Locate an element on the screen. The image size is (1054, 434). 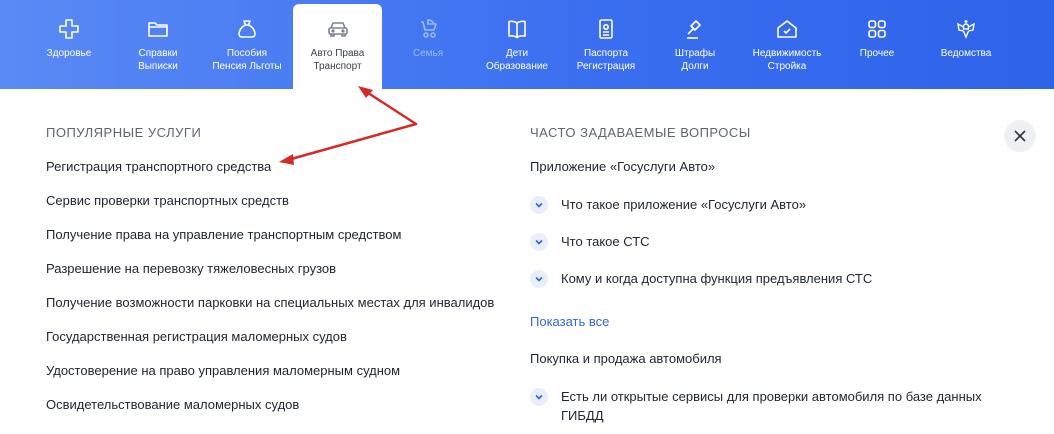
nav-item-label-1: Семья is located at coordinates (428, 53).